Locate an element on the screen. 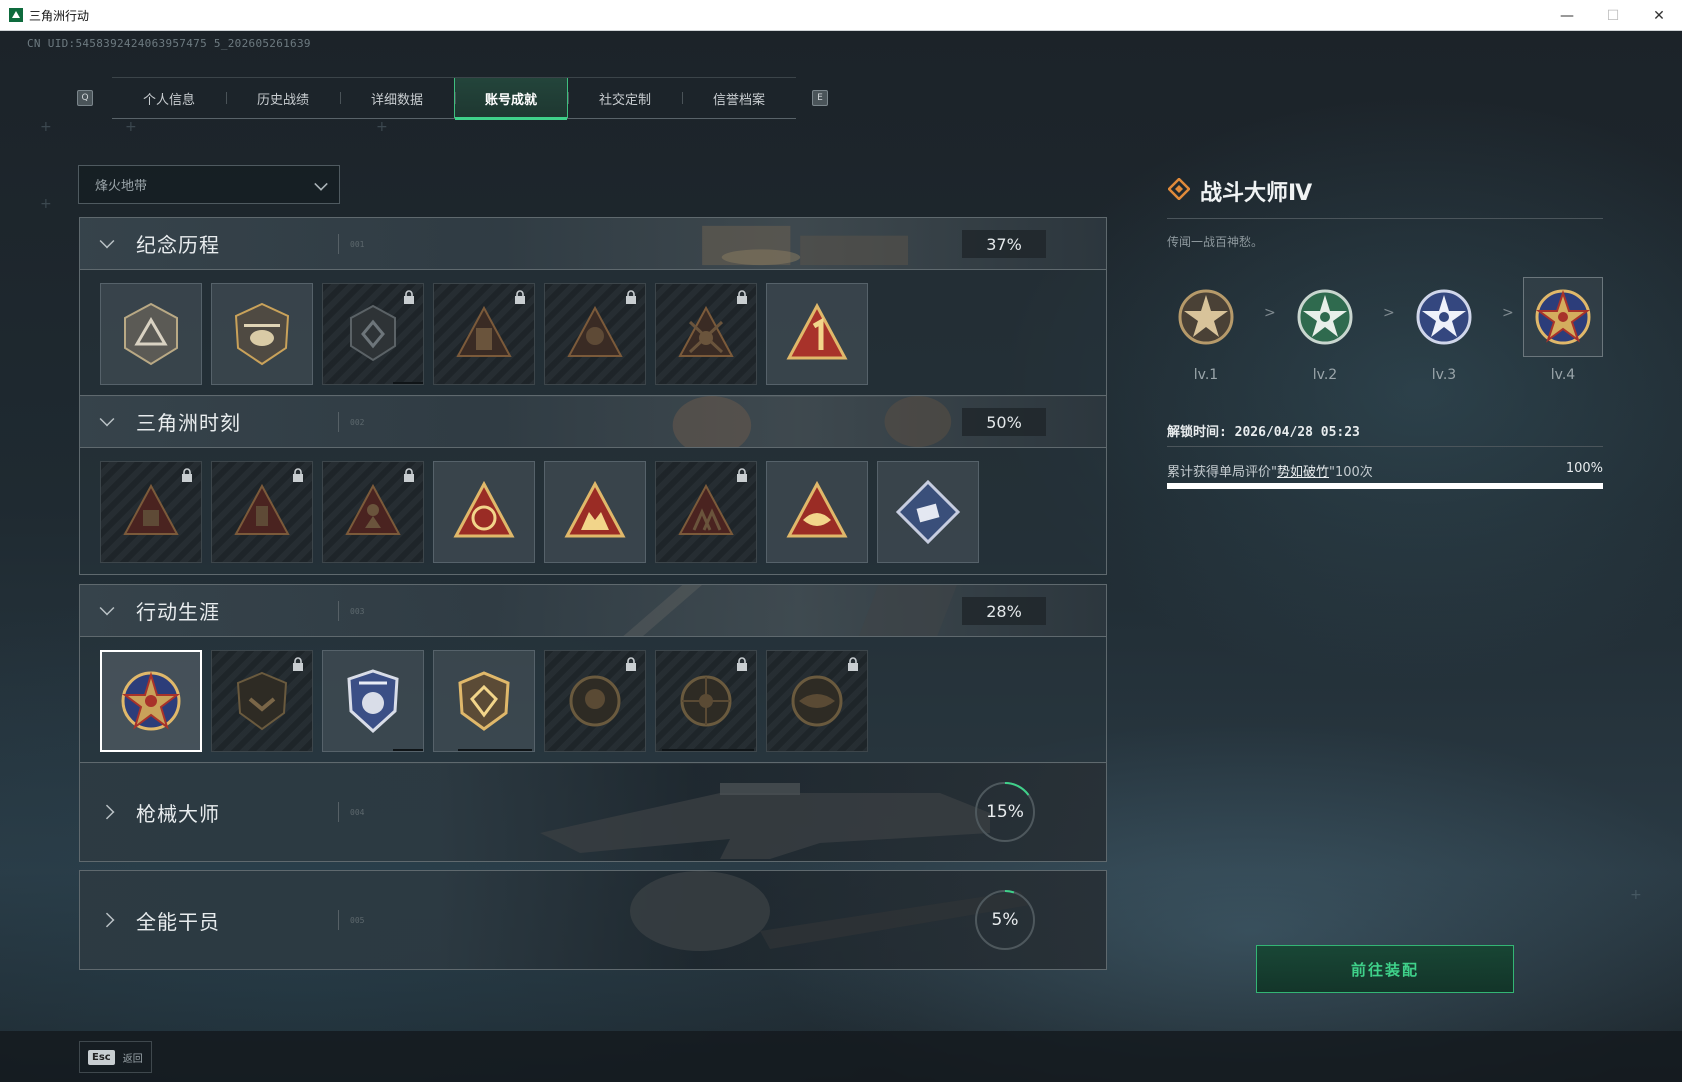  hex-shield-emblem-icon is located at coordinates (373, 333).